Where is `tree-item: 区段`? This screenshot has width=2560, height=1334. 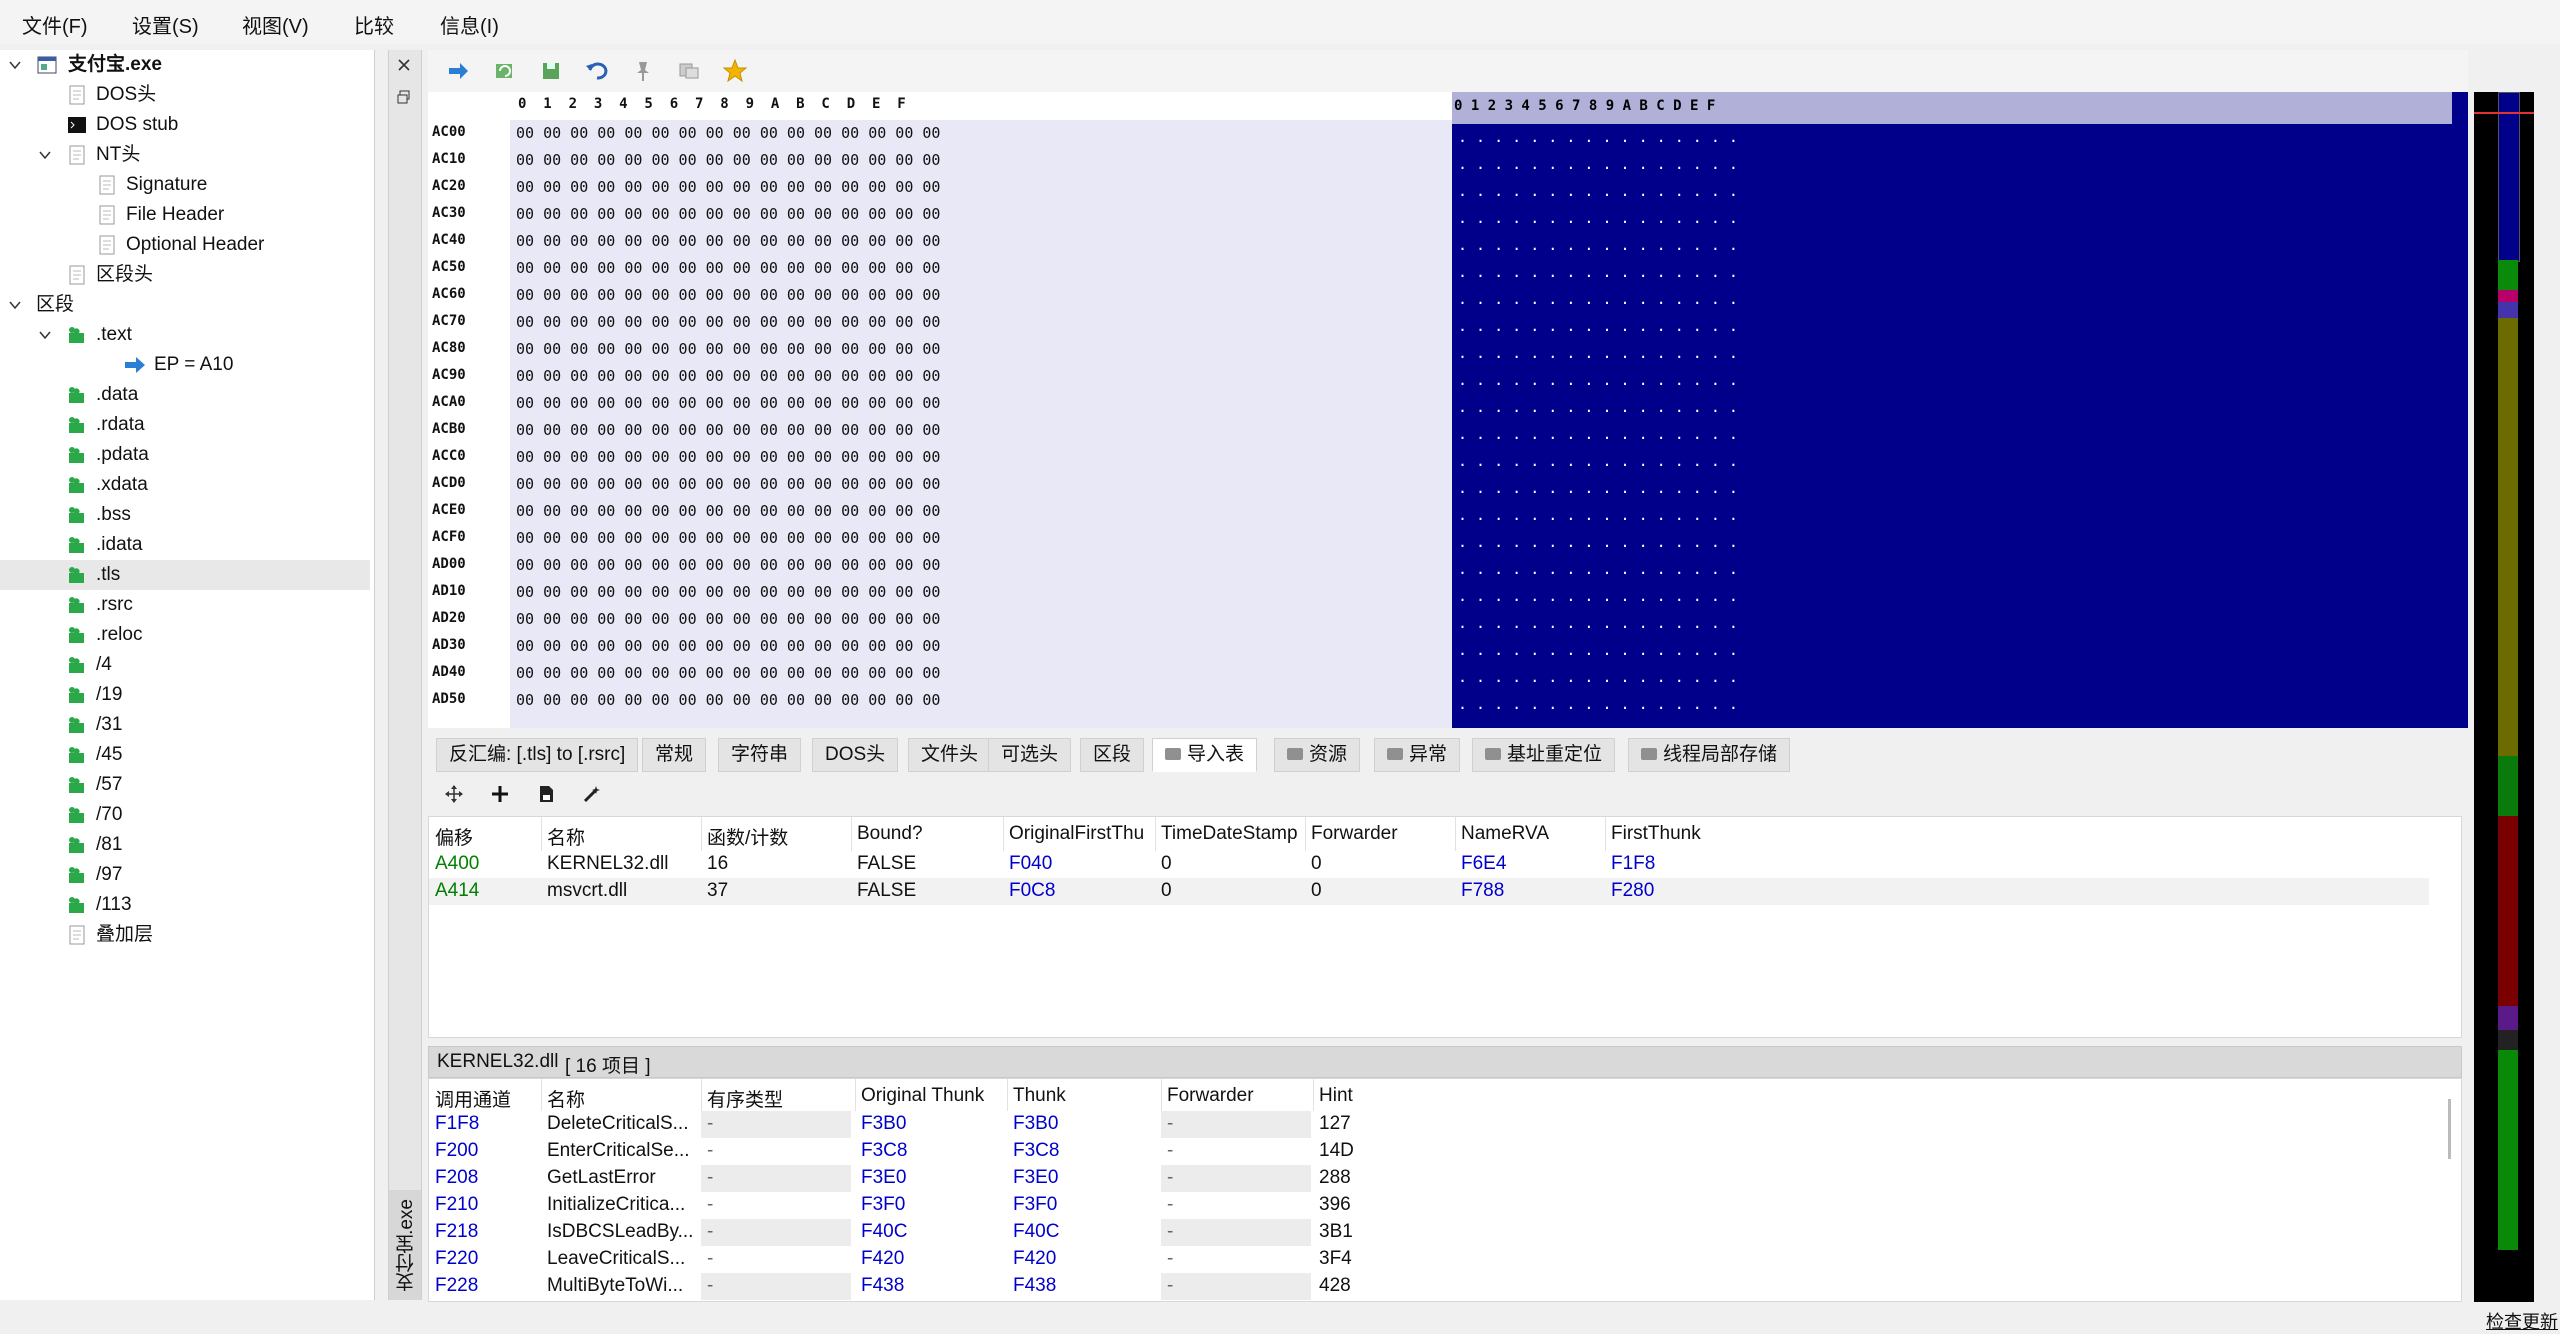
tree-item: 区段 is located at coordinates (185, 305).